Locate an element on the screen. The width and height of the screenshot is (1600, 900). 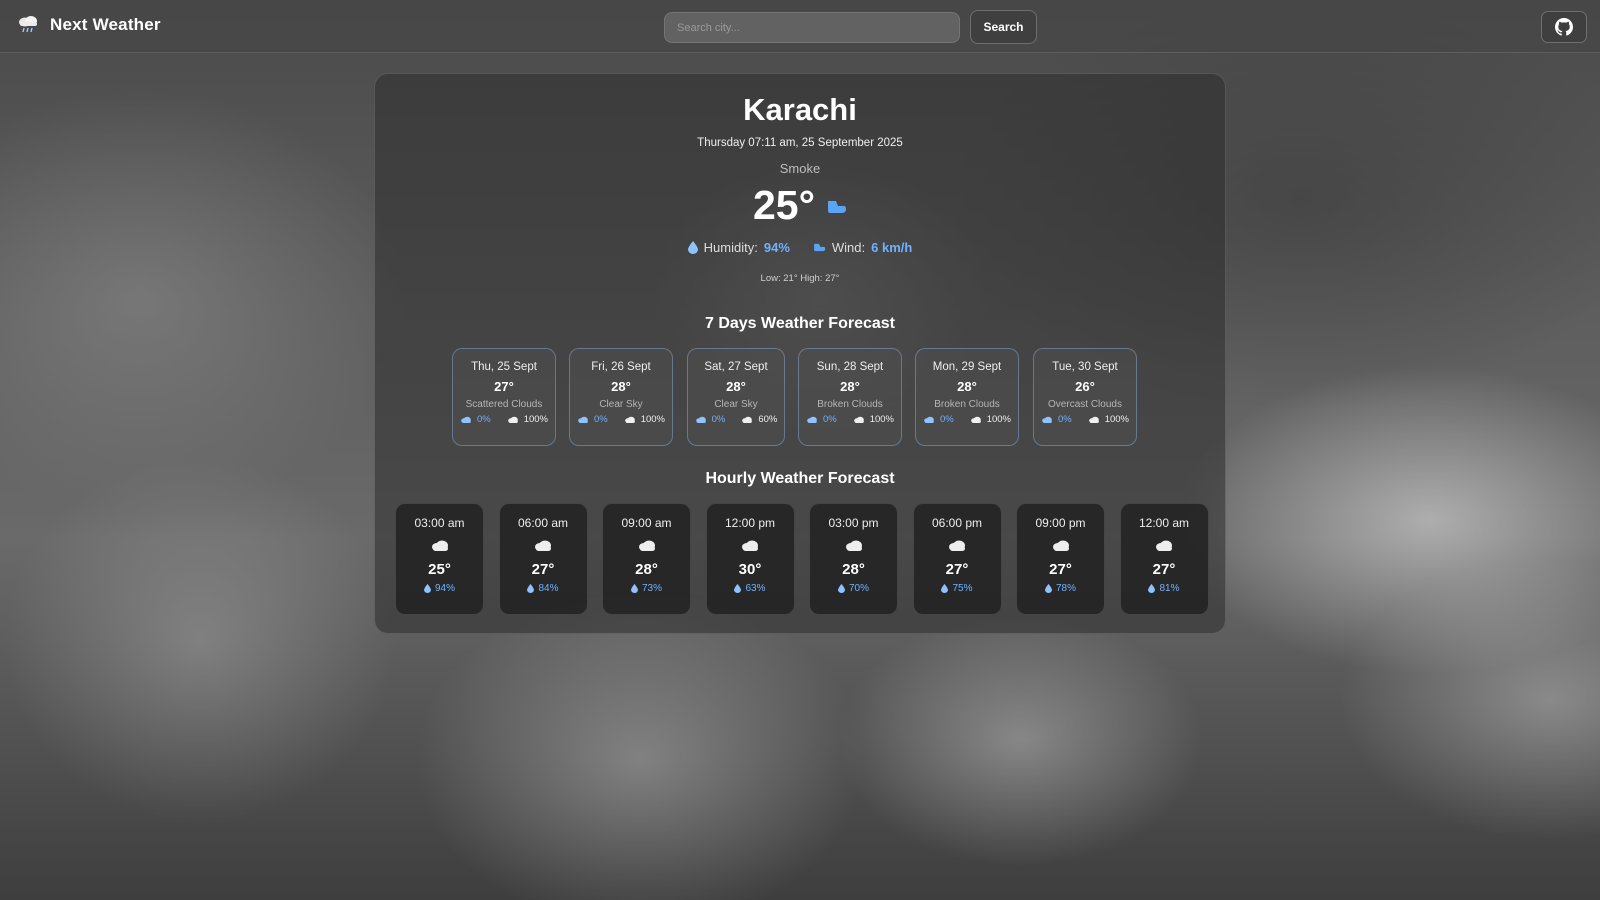
forecast-description: Broken Clouds is located at coordinates (967, 404).